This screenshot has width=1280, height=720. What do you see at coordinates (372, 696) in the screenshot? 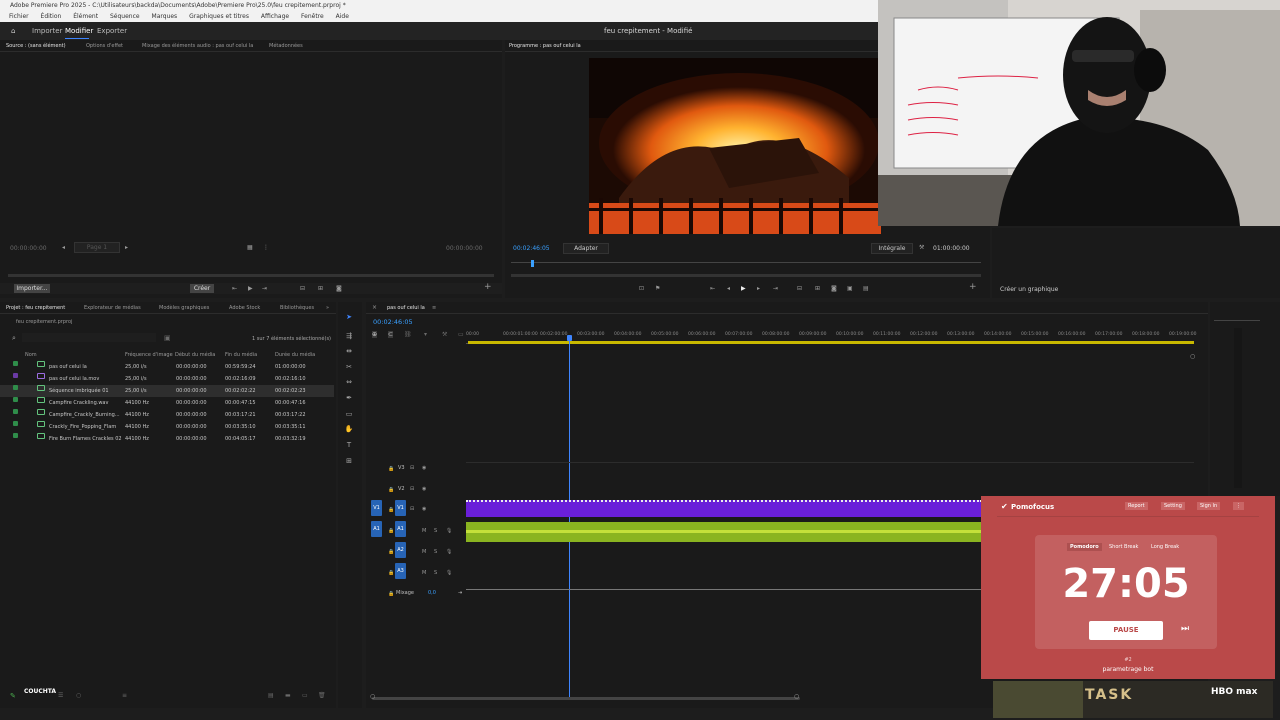
I see `scroll-start-icon: ○` at bounding box center [372, 696].